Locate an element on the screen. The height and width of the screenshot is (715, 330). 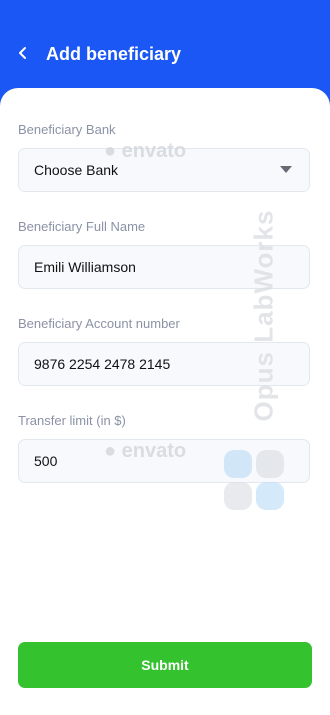
transfer-limit-value: 500 is located at coordinates (46, 461).